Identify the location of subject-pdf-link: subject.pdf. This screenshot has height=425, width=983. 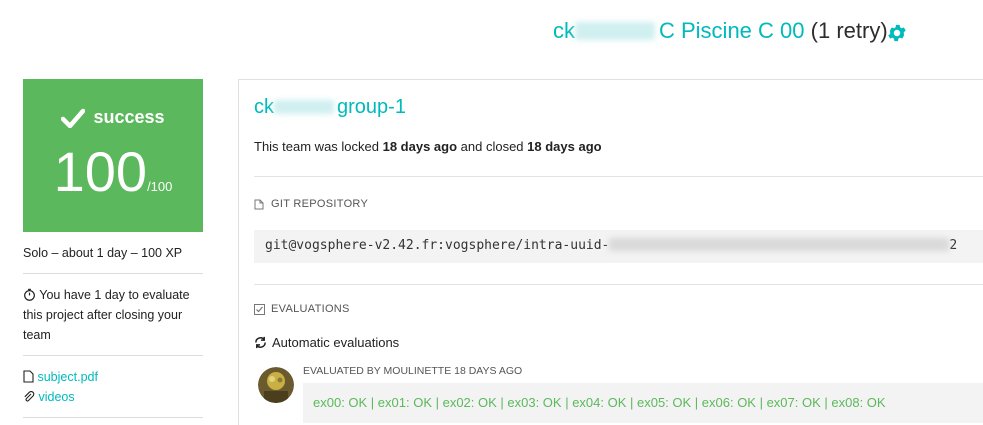
(113, 377).